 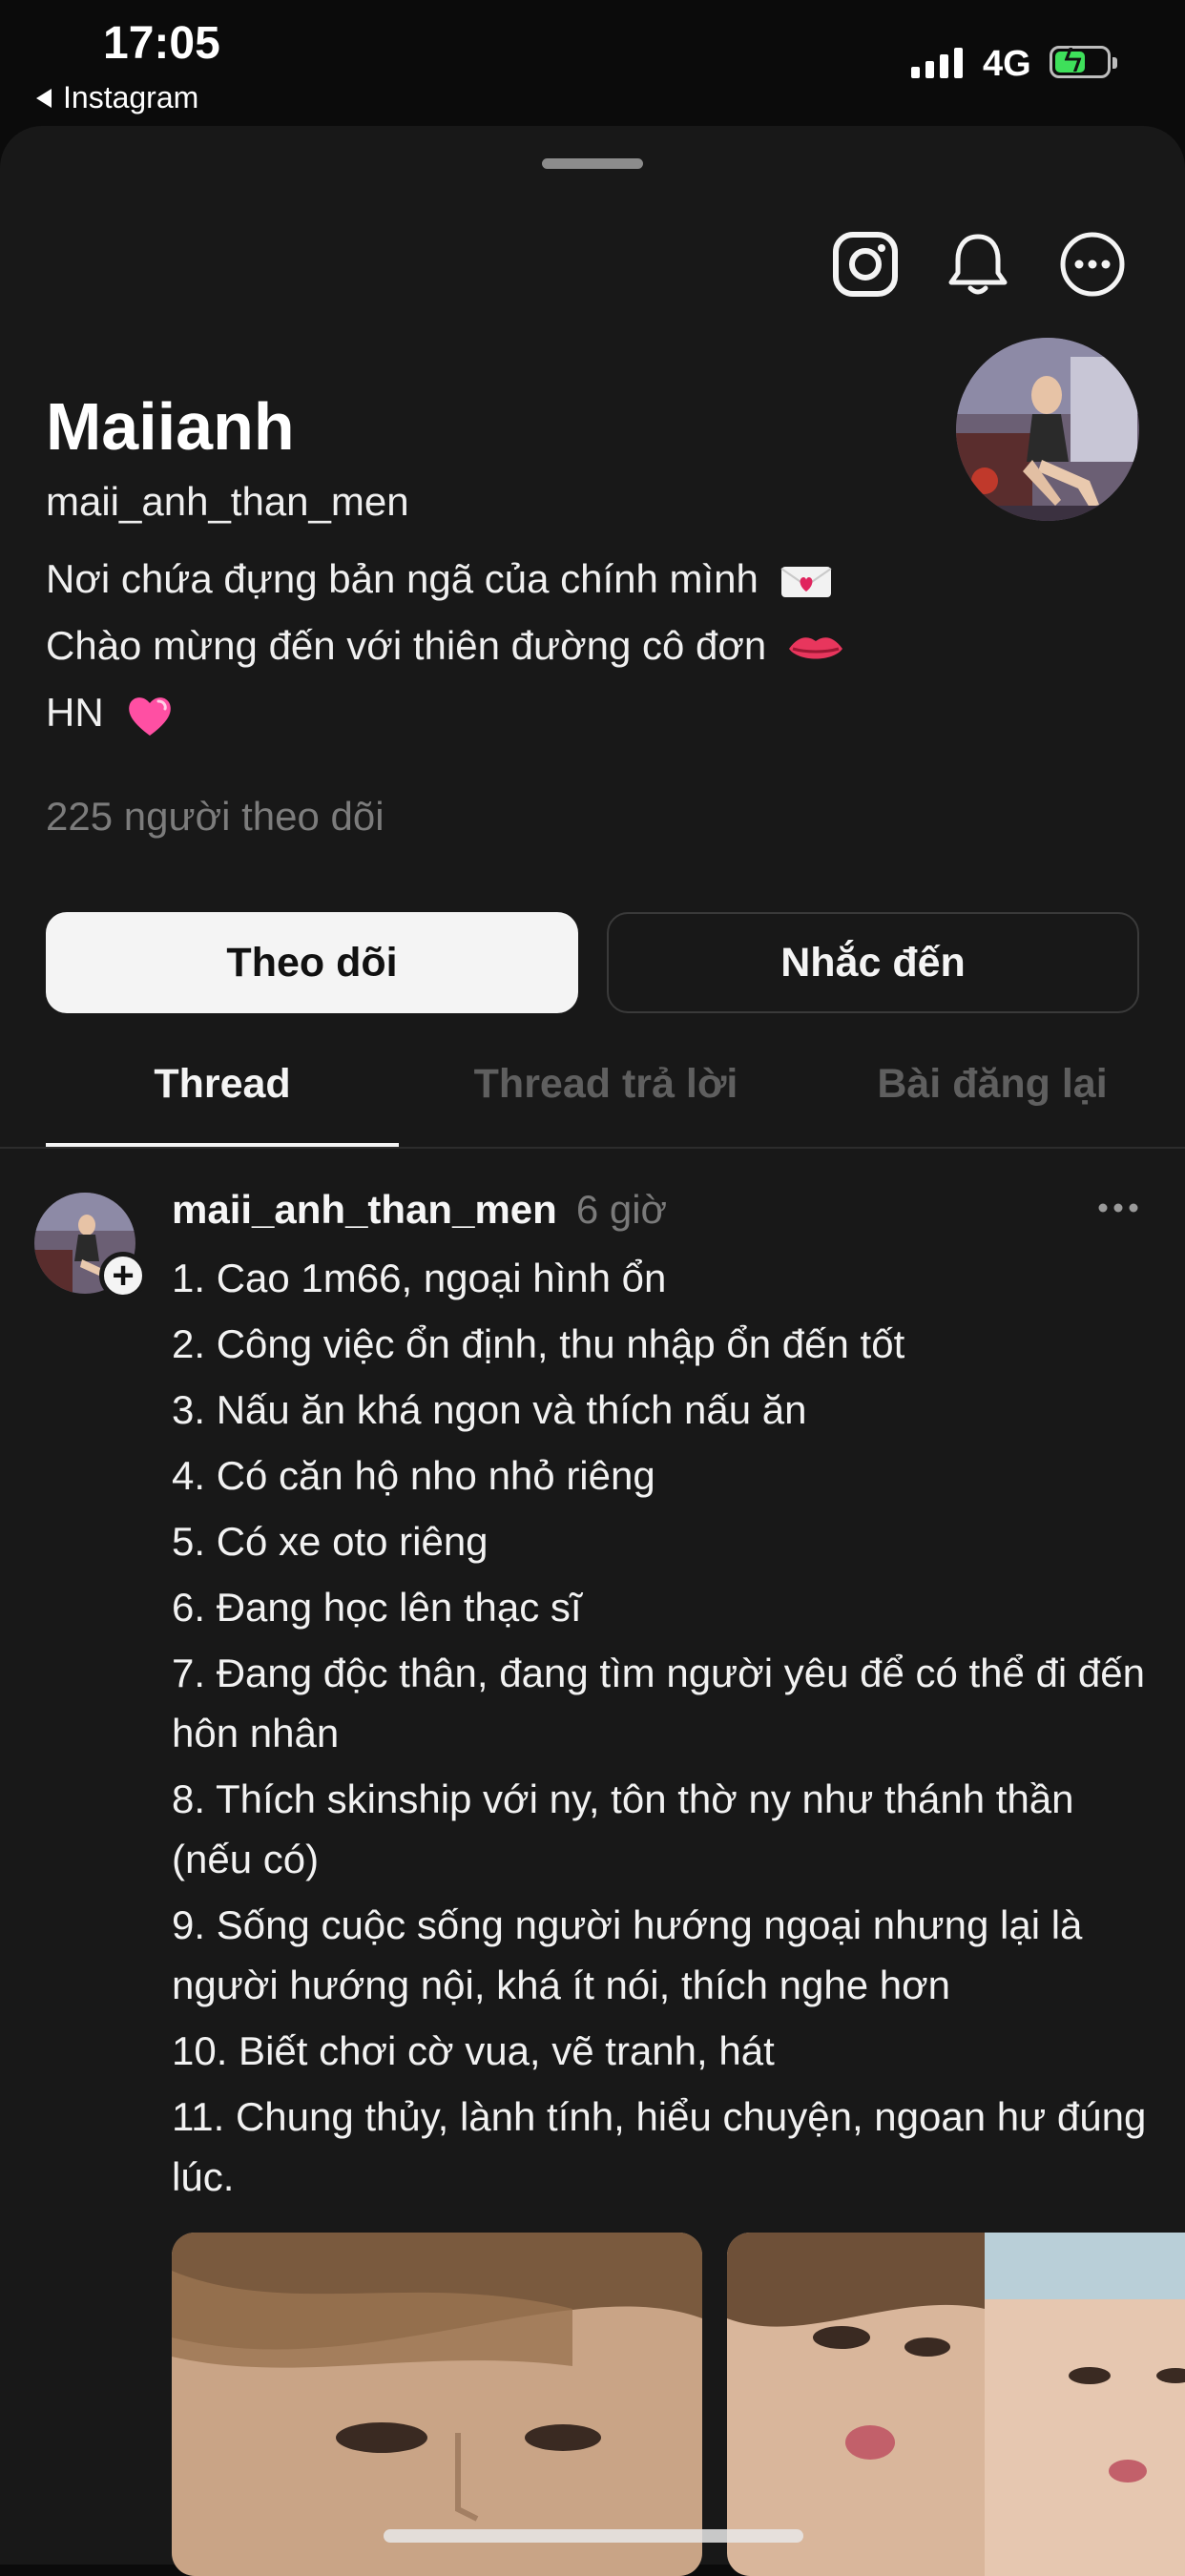 What do you see at coordinates (215, 817) in the screenshot?
I see `followers-count: 225 người theo dõi` at bounding box center [215, 817].